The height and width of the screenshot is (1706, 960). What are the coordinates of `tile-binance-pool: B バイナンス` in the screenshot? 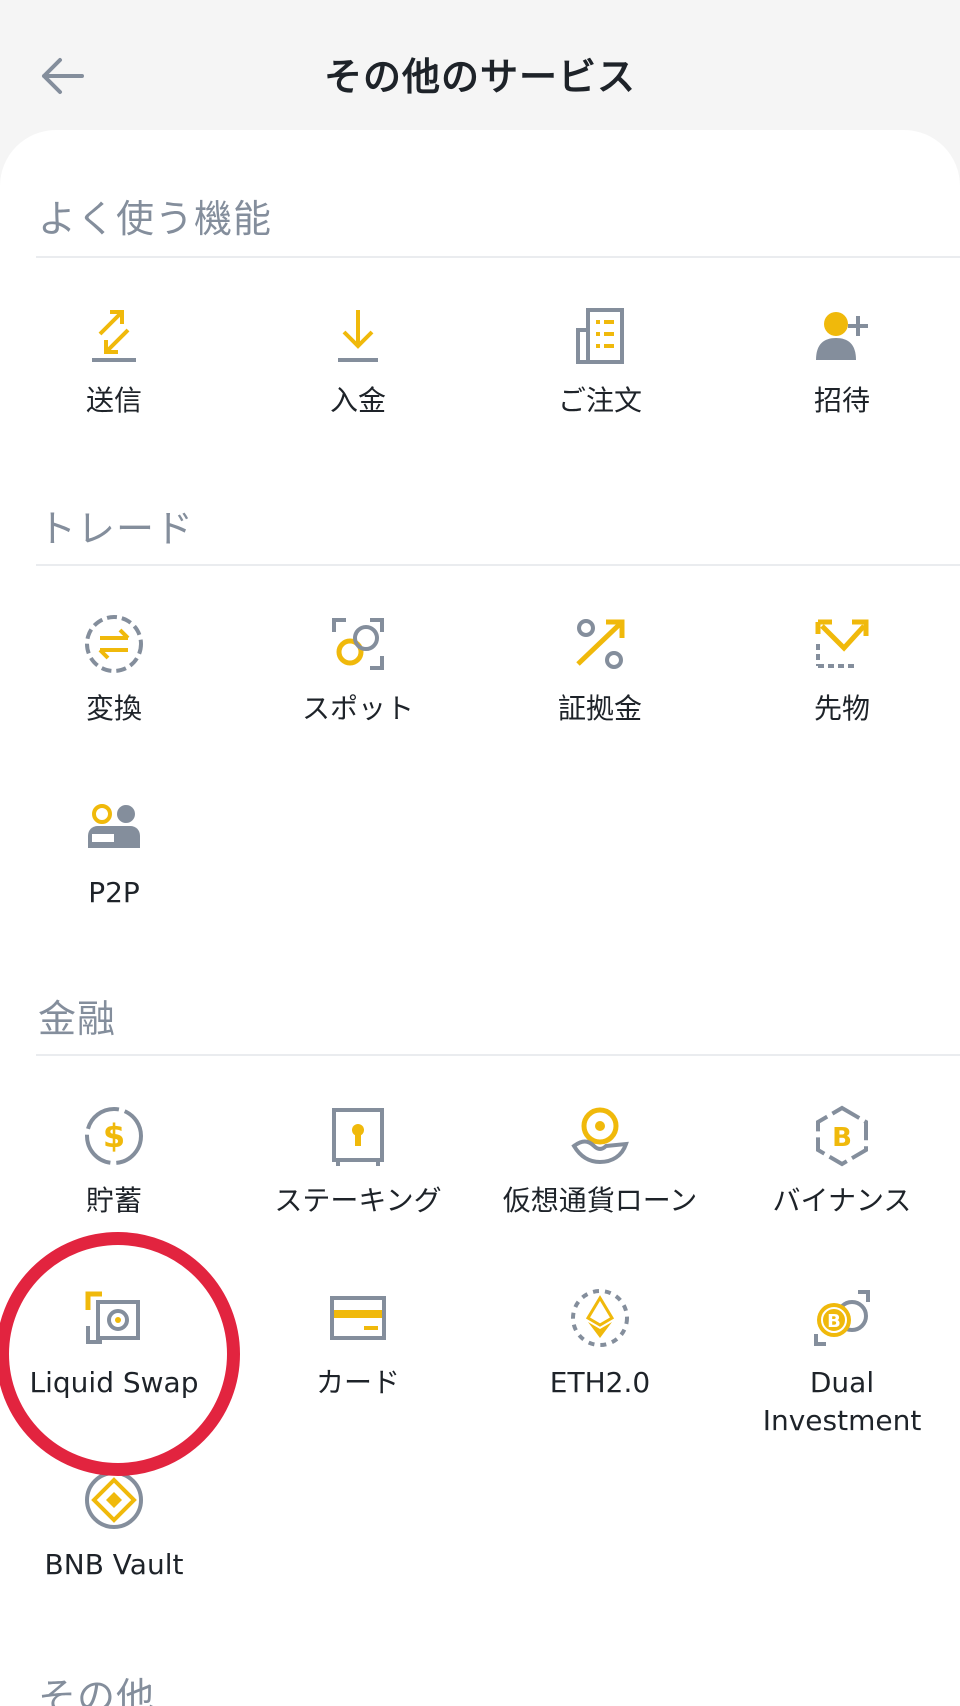 It's located at (841, 1162).